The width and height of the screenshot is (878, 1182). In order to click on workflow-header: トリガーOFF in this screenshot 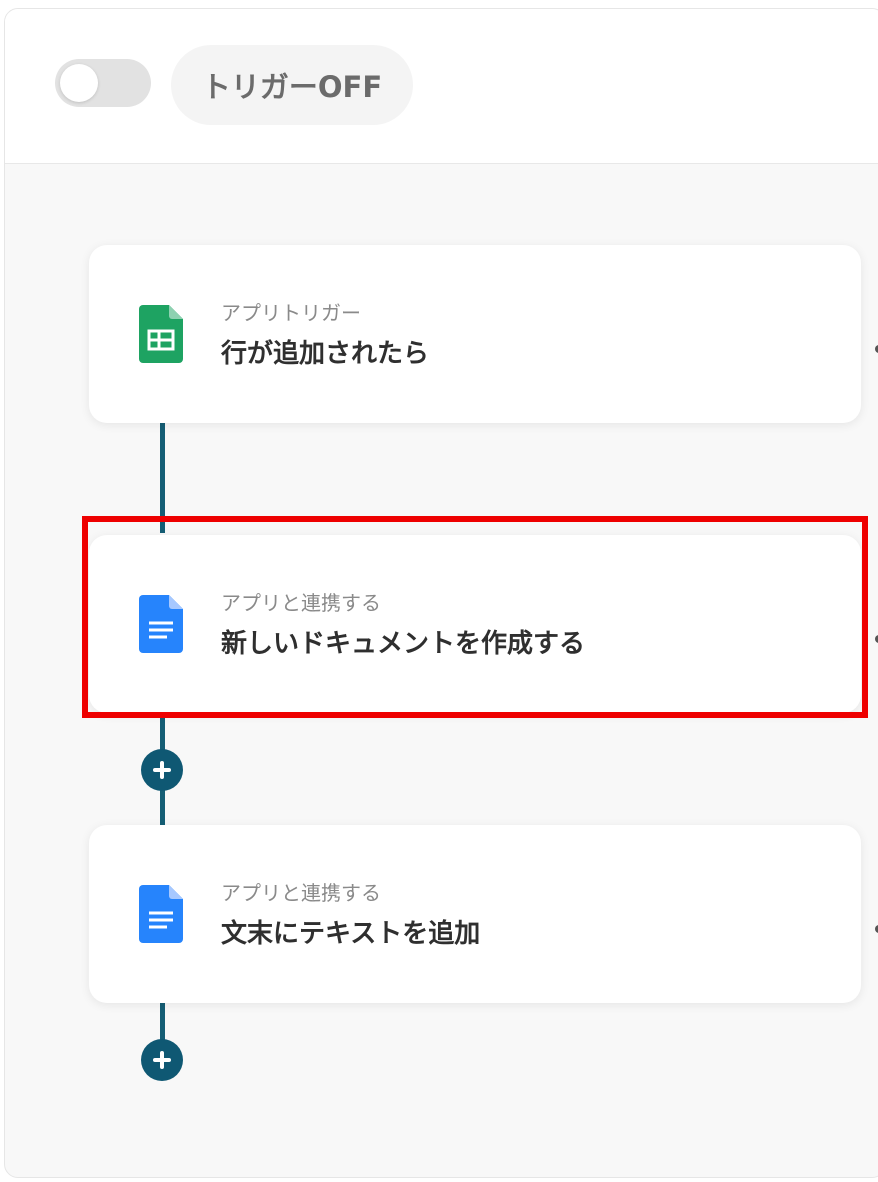, I will do `click(441, 86)`.